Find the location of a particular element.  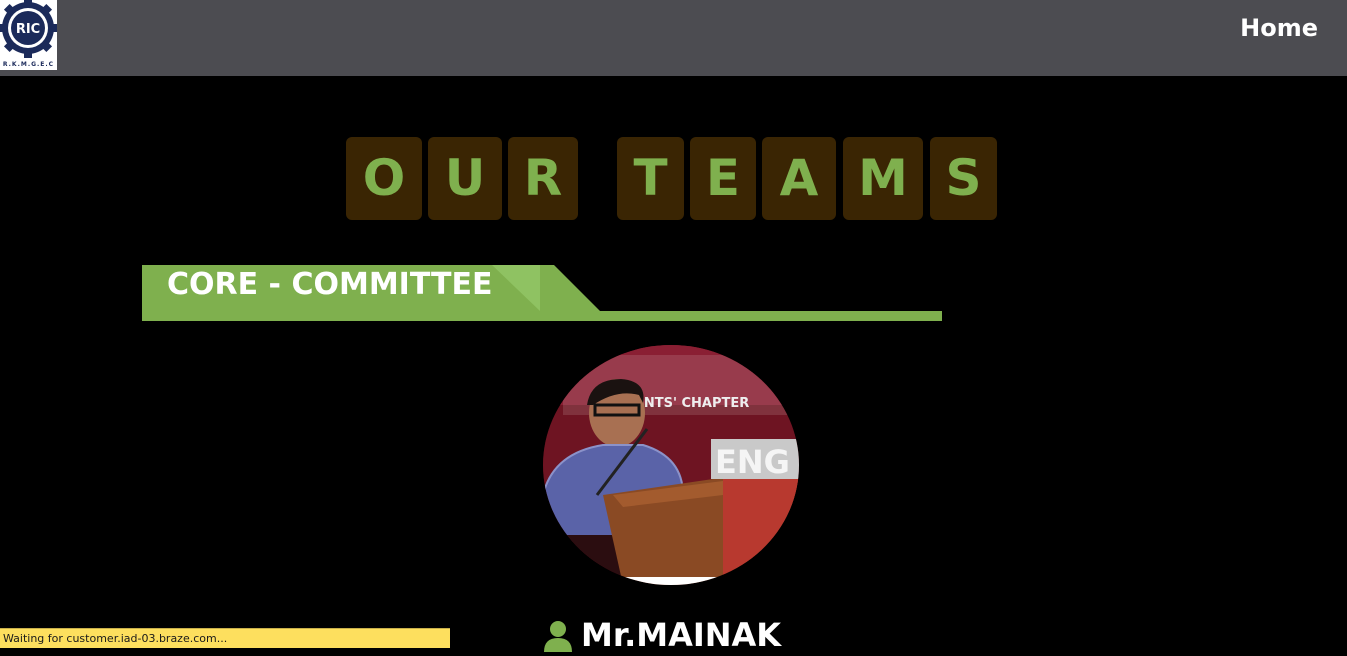

member-photo: ENTS' CHAPTER ENG is located at coordinates (671, 465).